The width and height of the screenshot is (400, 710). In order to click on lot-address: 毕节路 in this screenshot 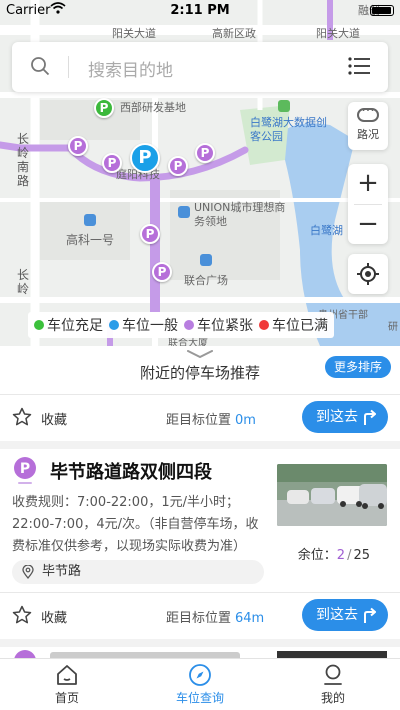, I will do `click(138, 572)`.